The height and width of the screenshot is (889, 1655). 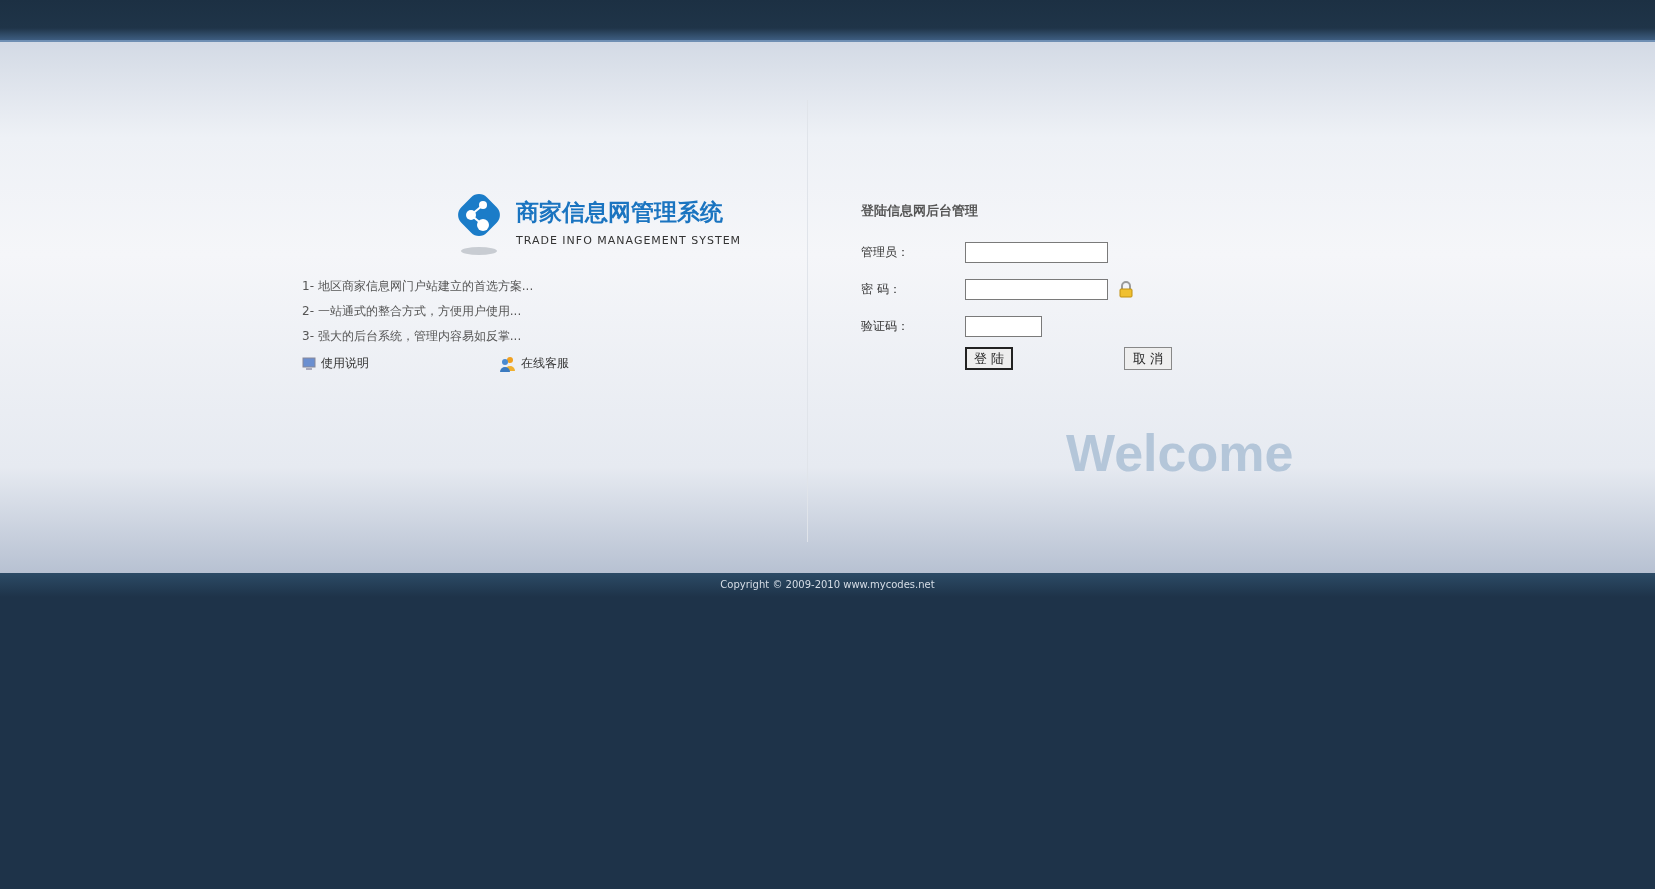 What do you see at coordinates (920, 211) in the screenshot?
I see `login-title: 登陆信息网后台管理` at bounding box center [920, 211].